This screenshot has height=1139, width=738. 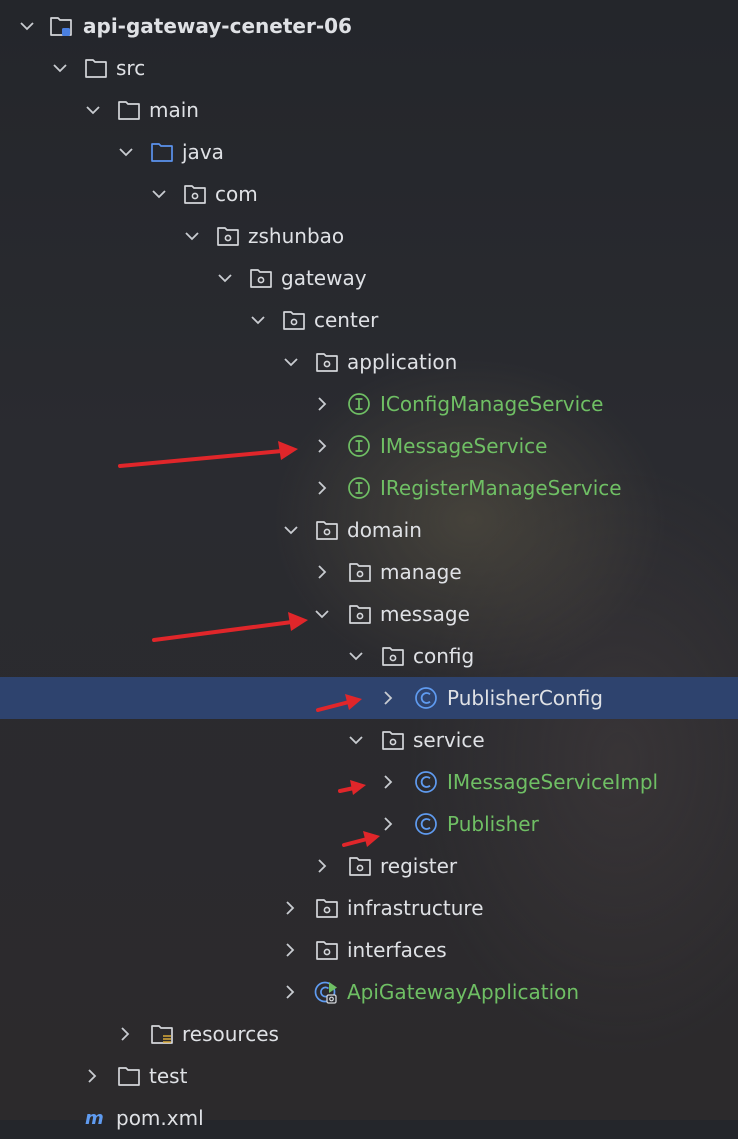 I want to click on tree-node-label: center, so click(x=346, y=320).